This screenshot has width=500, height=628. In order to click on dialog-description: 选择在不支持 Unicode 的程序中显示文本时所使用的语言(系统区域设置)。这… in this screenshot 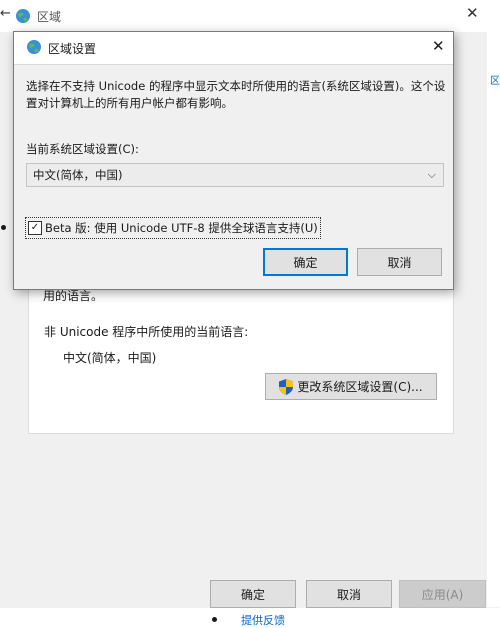, I will do `click(236, 94)`.